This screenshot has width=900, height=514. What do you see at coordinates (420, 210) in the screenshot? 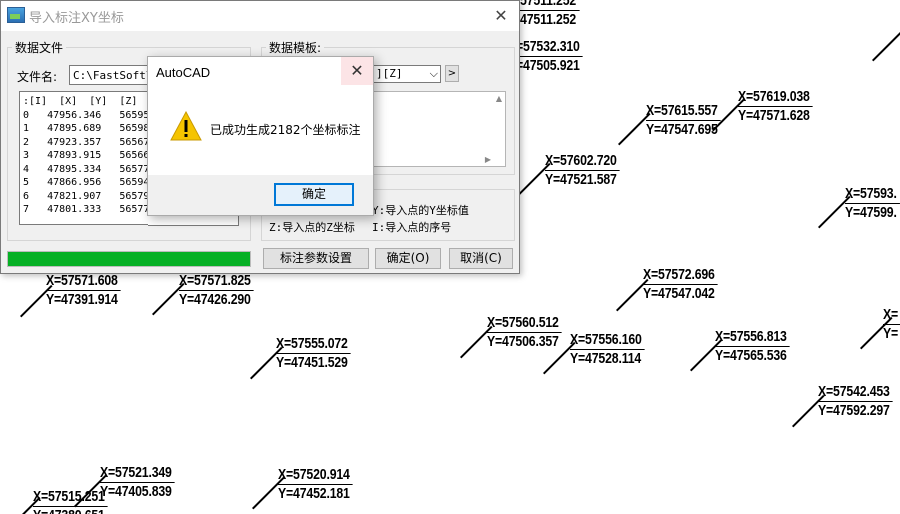
I see `hint-y-label: Y:导入点的Y坐标值` at bounding box center [420, 210].